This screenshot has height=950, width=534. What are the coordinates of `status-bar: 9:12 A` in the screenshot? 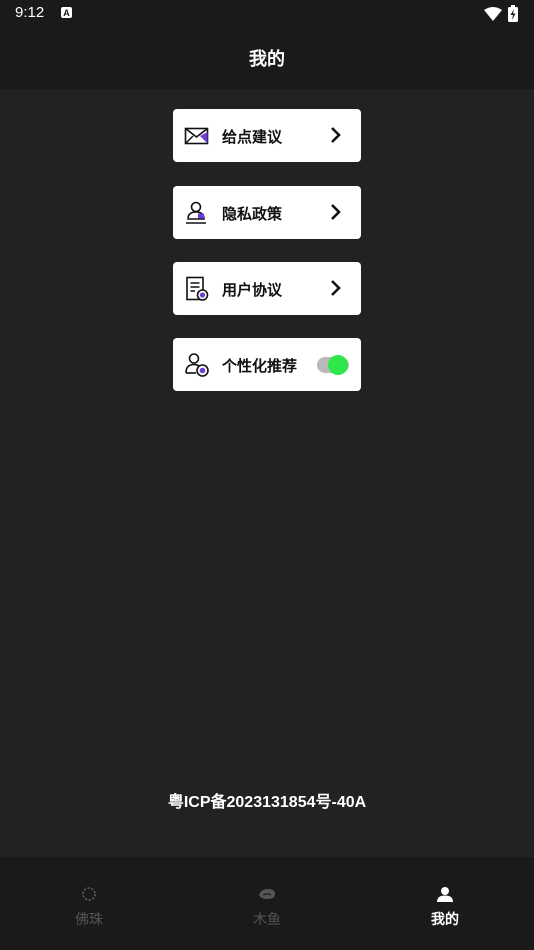 It's located at (267, 13).